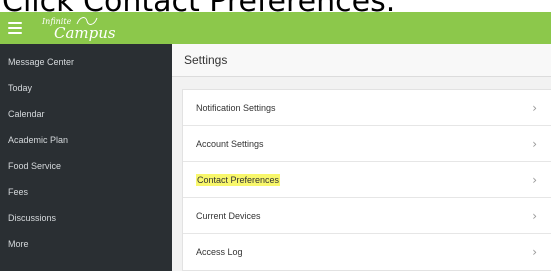 The height and width of the screenshot is (271, 551). What do you see at coordinates (86, 244) in the screenshot?
I see `sidebar-item-more: More` at bounding box center [86, 244].